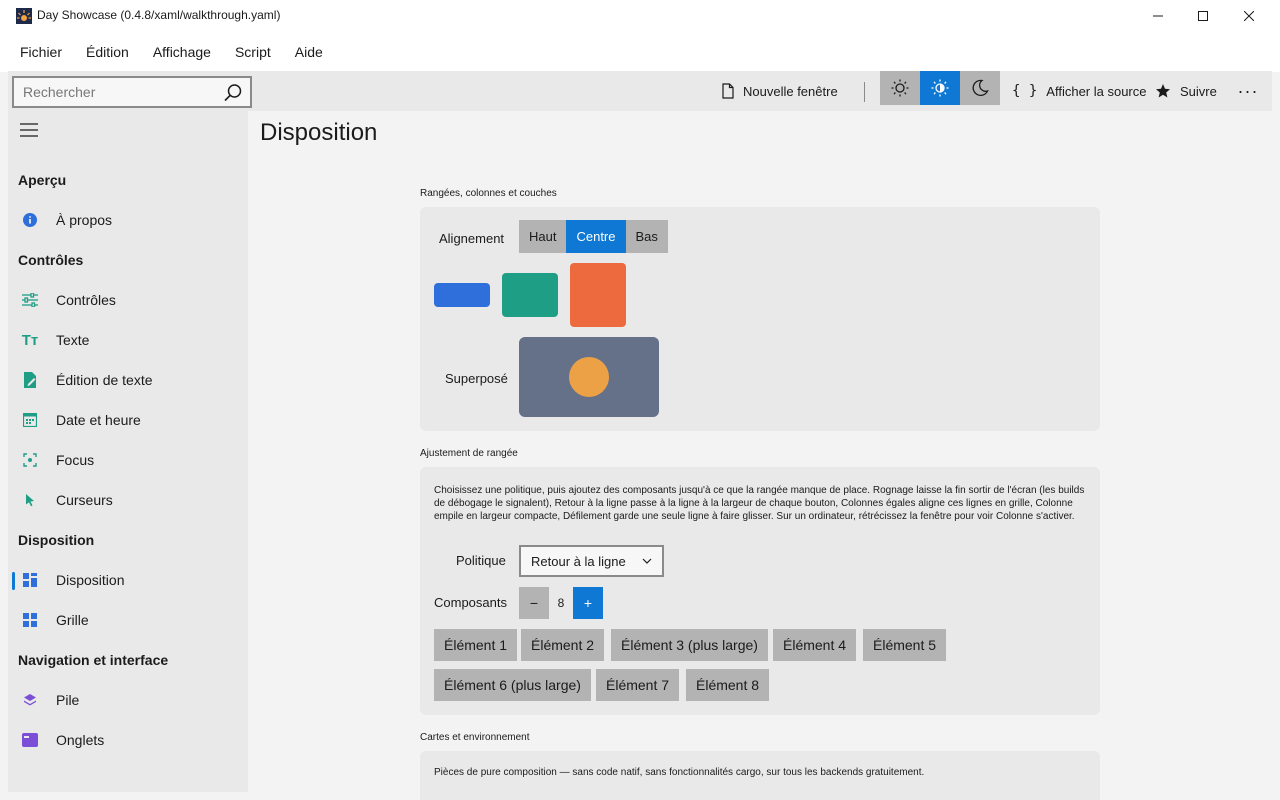 This screenshot has height=800, width=1280. What do you see at coordinates (128, 300) in the screenshot?
I see `sidebar-item-controls: Contrôles` at bounding box center [128, 300].